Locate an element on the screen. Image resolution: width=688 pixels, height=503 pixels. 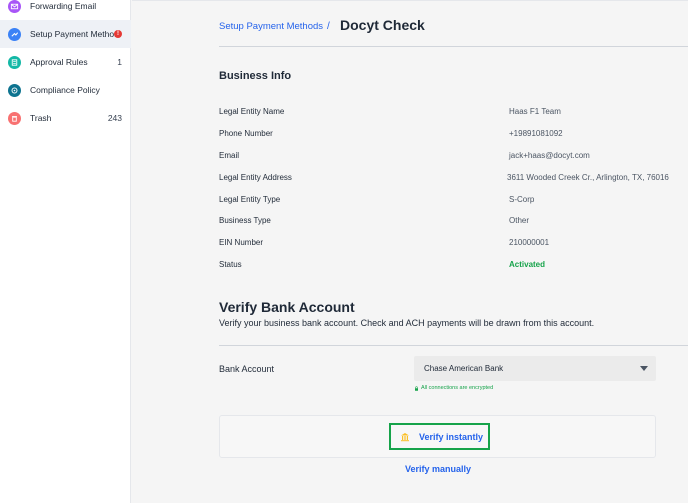
verify-instantly-button: Verify instantly is located at coordinates (439, 436).